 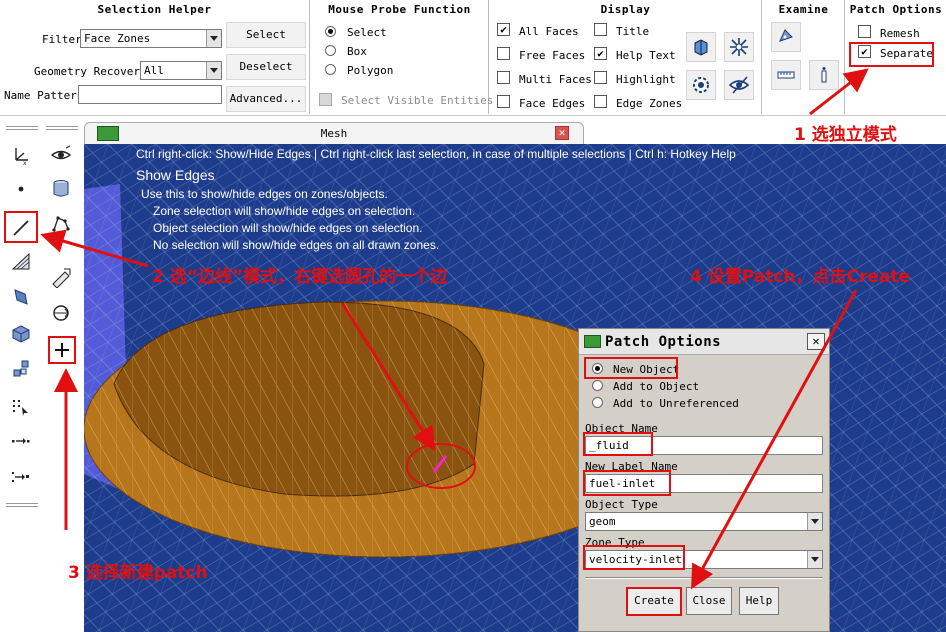 What do you see at coordinates (900, 33) in the screenshot?
I see `remesh-label: Remesh` at bounding box center [900, 33].